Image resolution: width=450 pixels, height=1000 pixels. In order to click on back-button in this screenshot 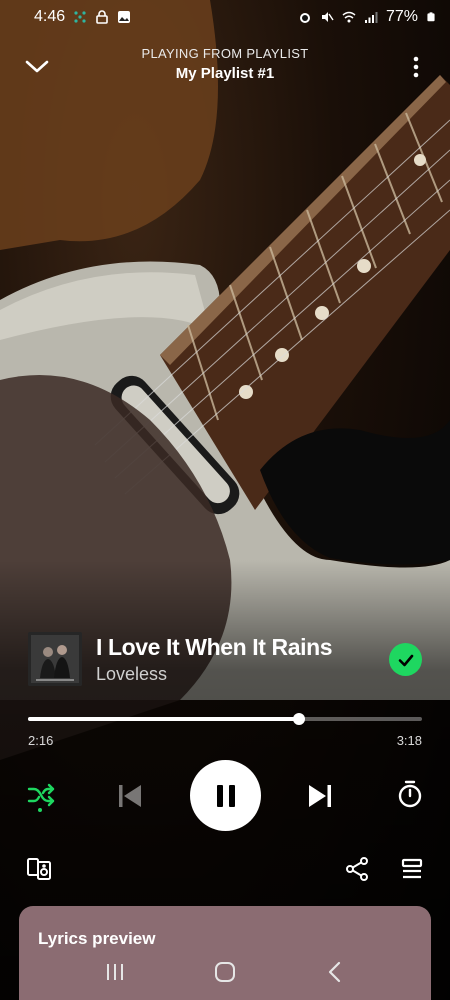, I will do `click(335, 972)`.